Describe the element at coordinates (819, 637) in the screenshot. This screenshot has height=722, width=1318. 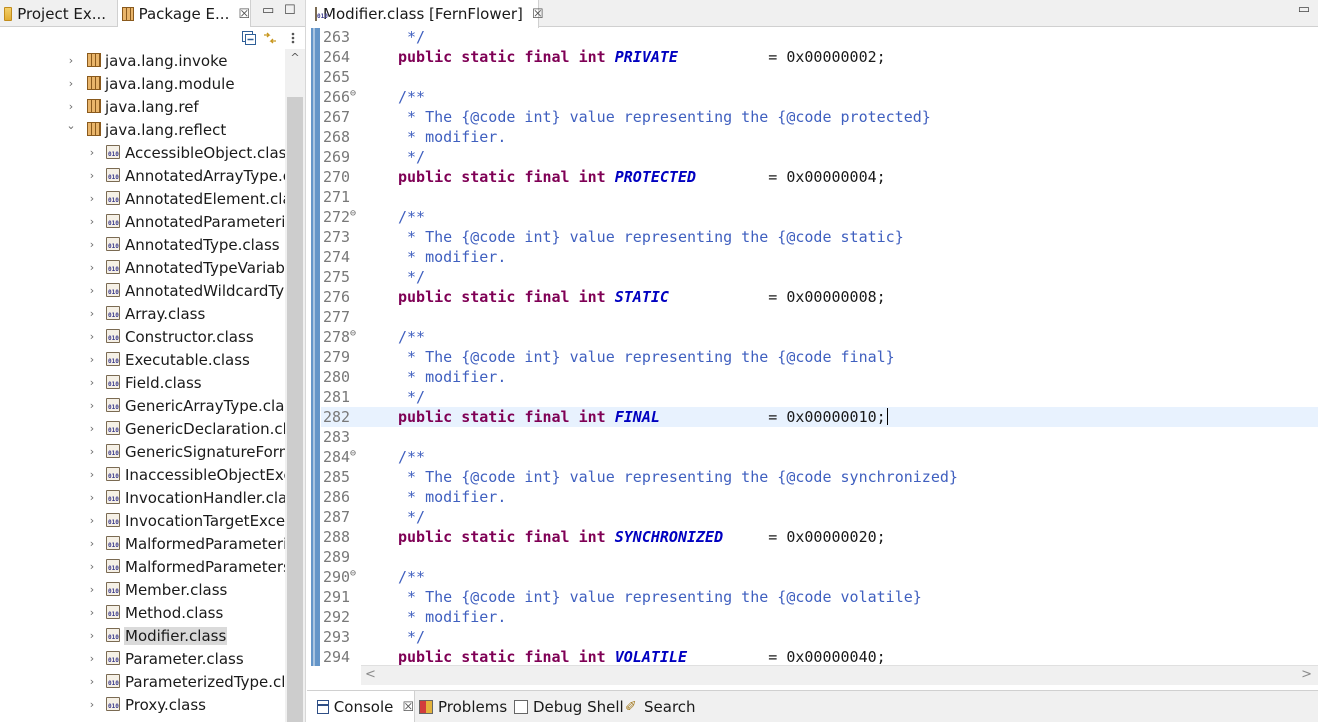
I see `code-line: 293 */` at that location.